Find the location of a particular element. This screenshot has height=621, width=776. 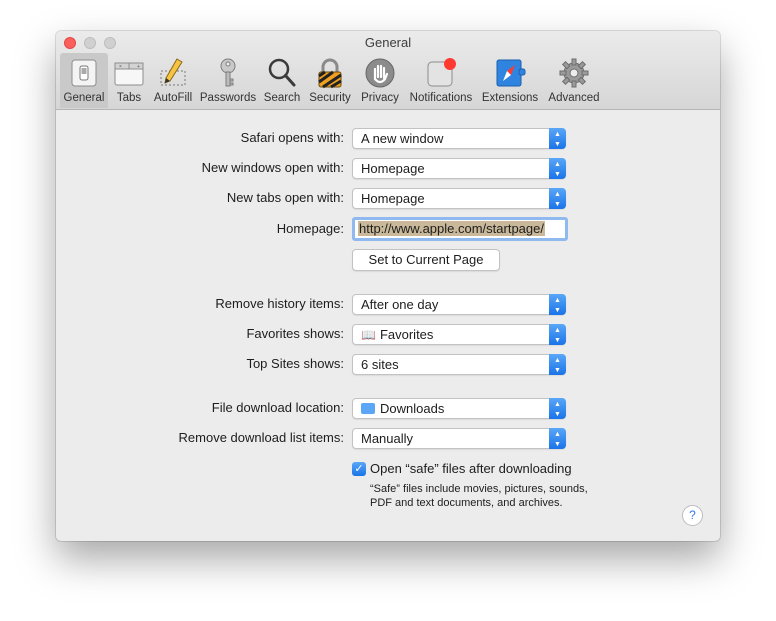

download-location-label: File download location: is located at coordinates (277, 407).